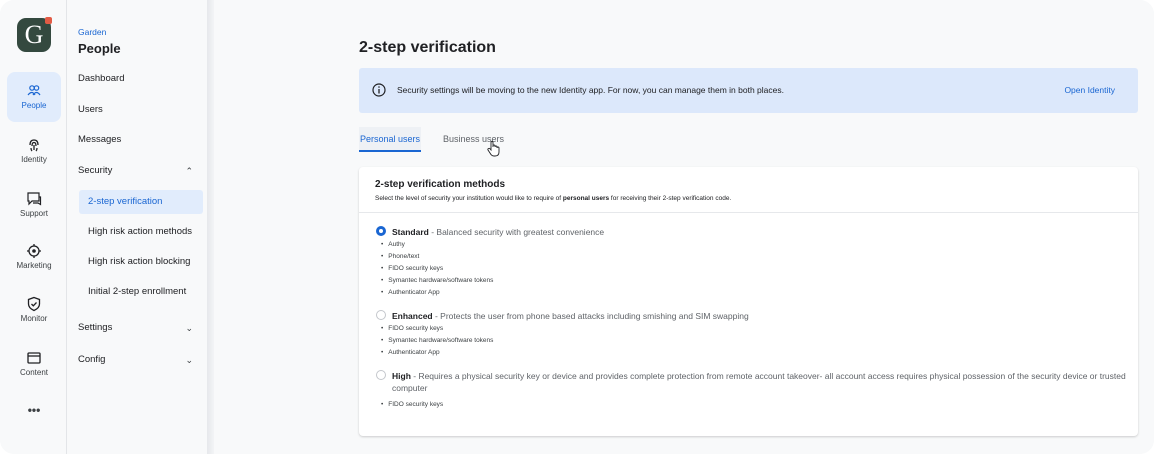  Describe the element at coordinates (95, 170) in the screenshot. I see `nav-item-security-label: Security` at that location.